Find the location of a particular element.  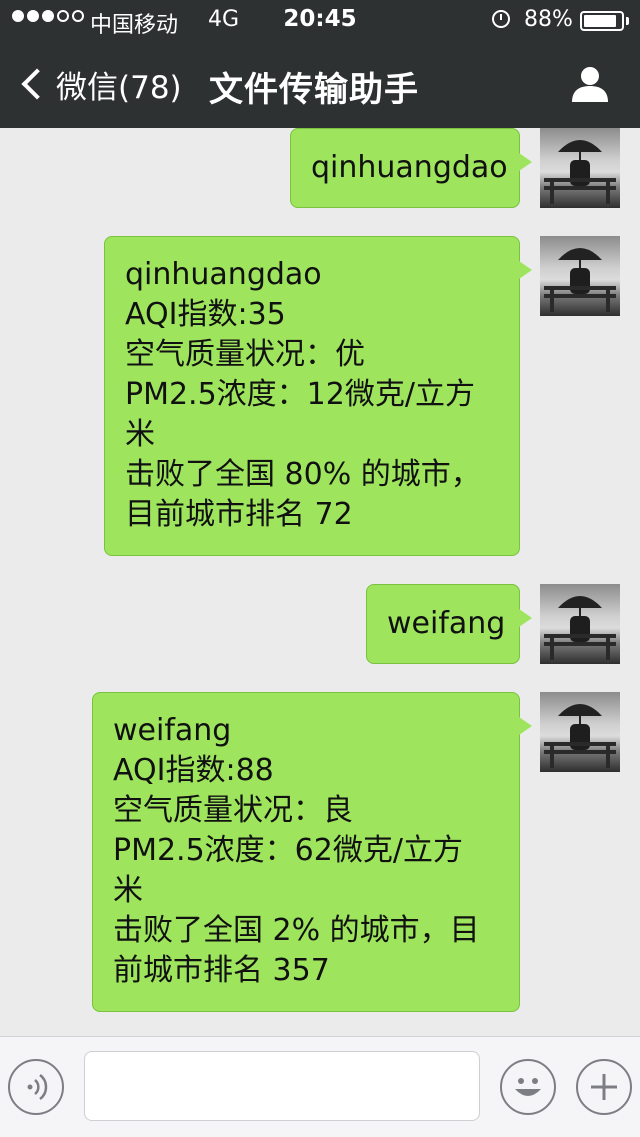

emoji-icon is located at coordinates (528, 1087).